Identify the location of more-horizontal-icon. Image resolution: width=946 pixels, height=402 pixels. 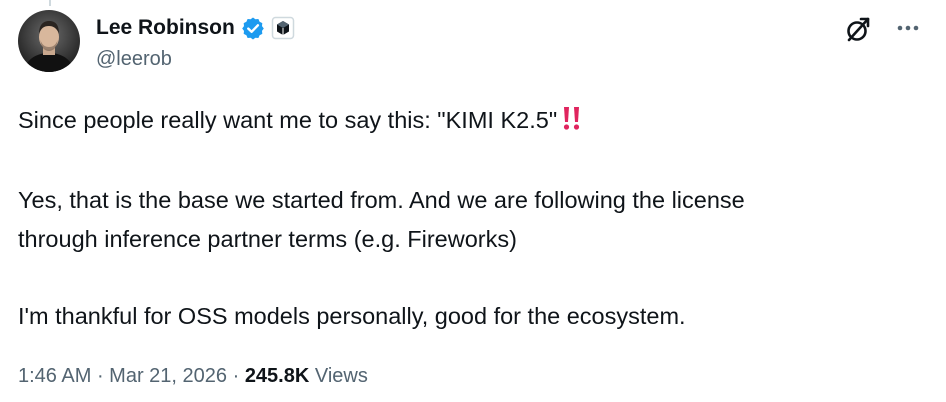
(908, 28).